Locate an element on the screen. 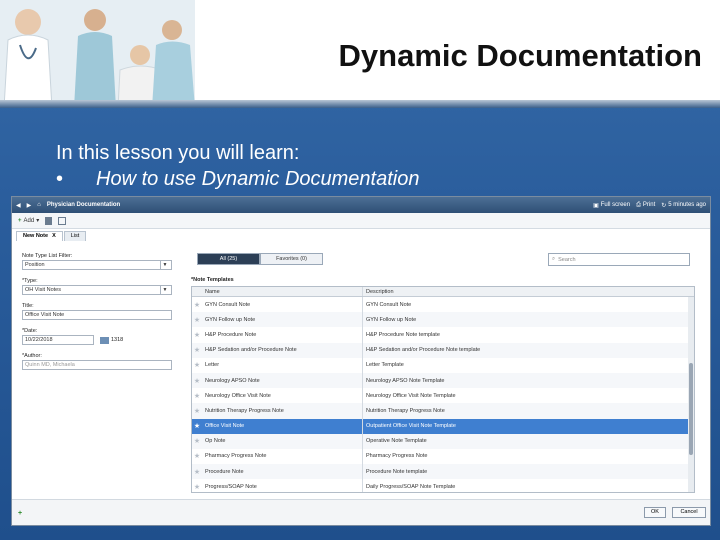 The image size is (720, 540). type-select: OH Visit Notes ▼ is located at coordinates (97, 290).